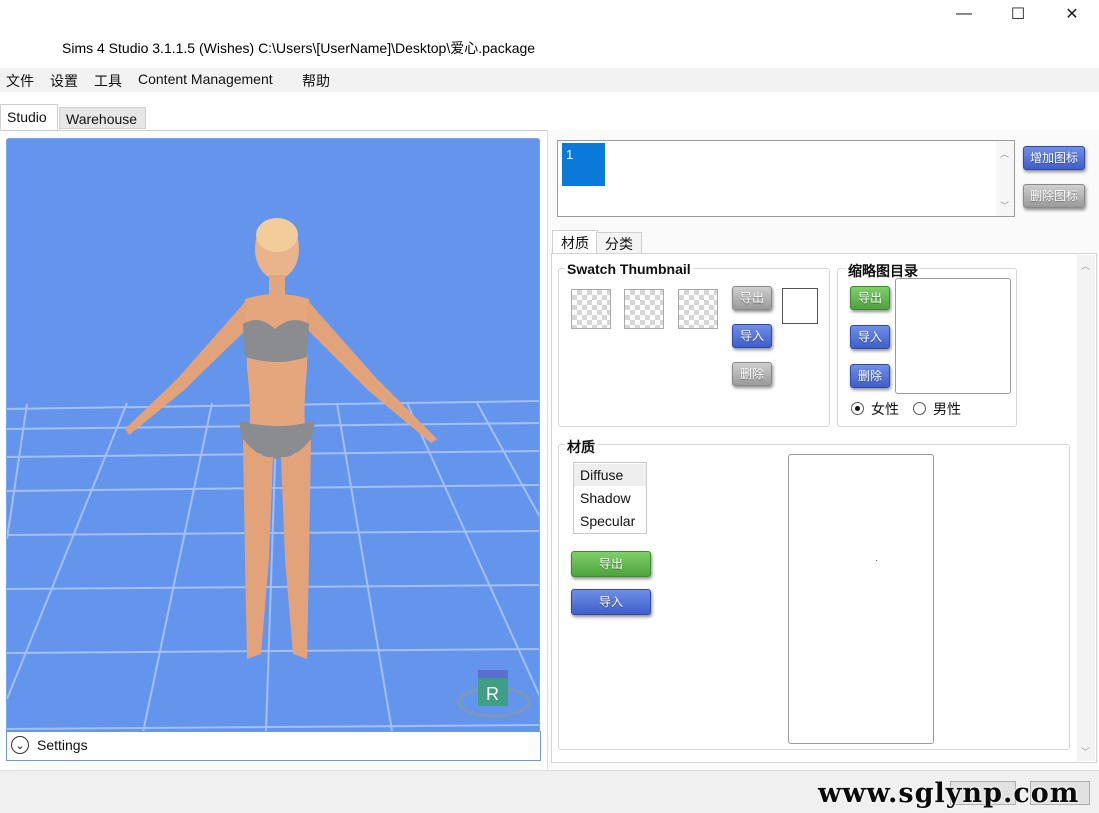 This screenshot has width=1099, height=813. I want to click on material-item-specular: Specular, so click(610, 521).